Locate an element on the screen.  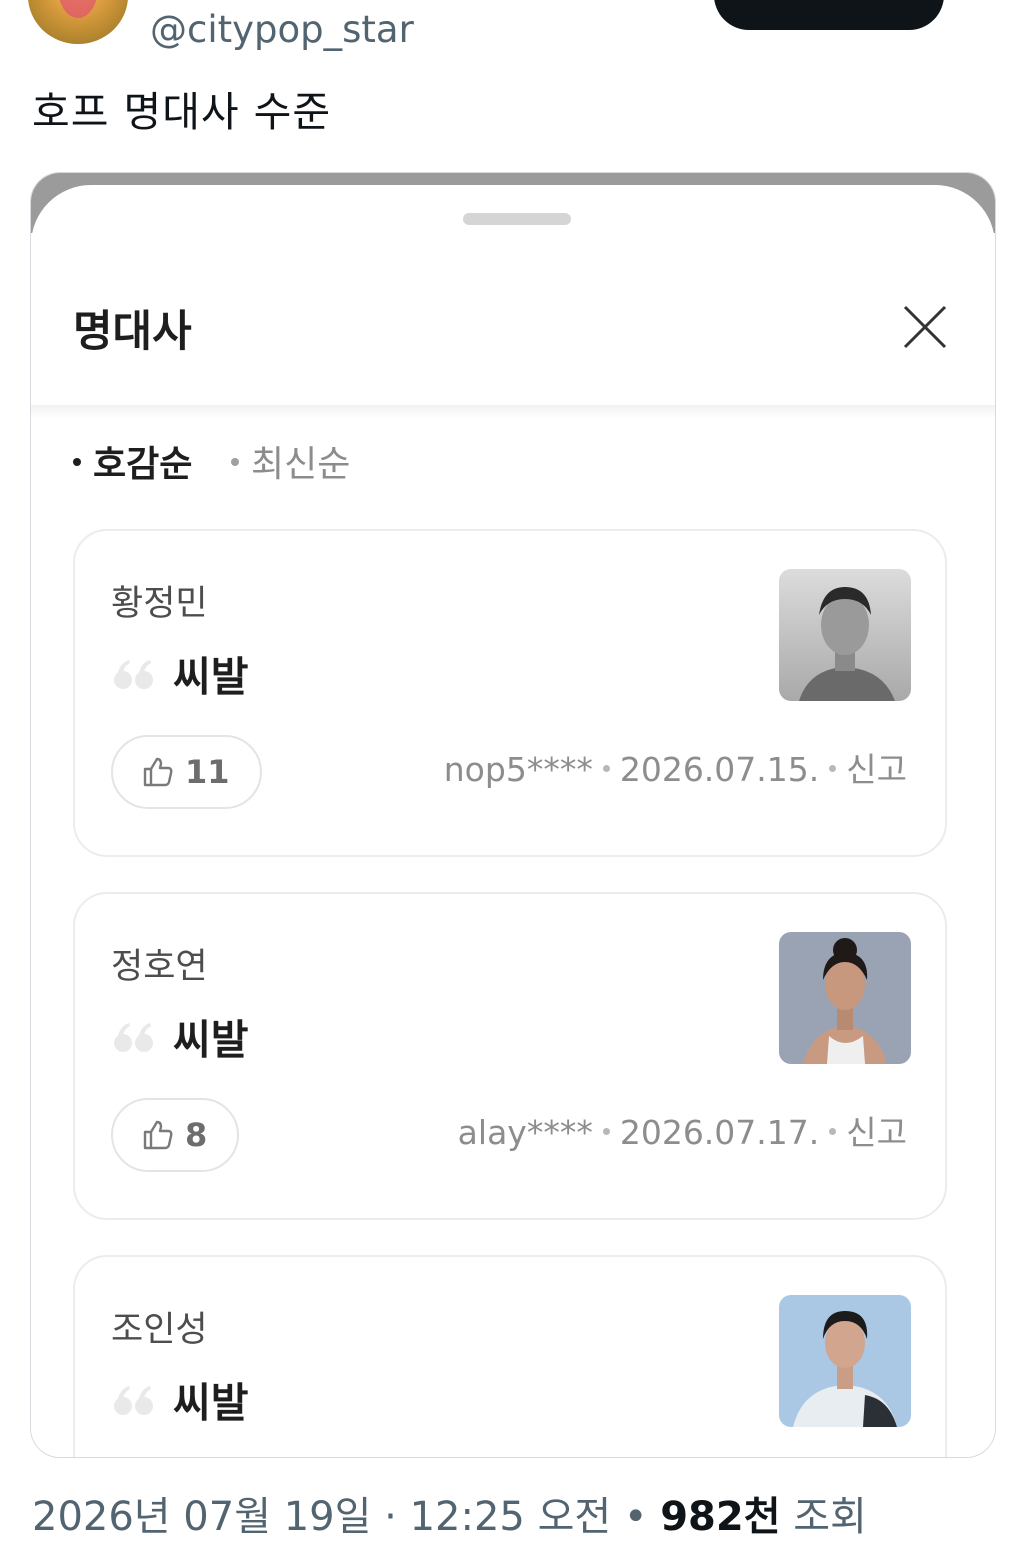
like-button: 11 is located at coordinates (186, 772).